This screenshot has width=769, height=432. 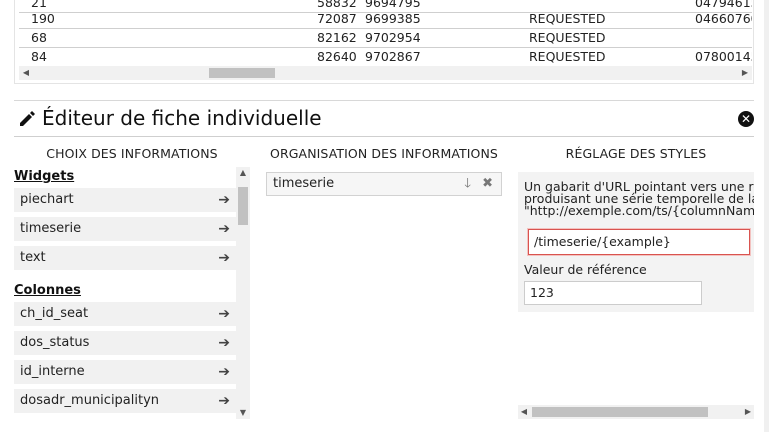 I want to click on remove-icon: ✖, so click(x=487, y=184).